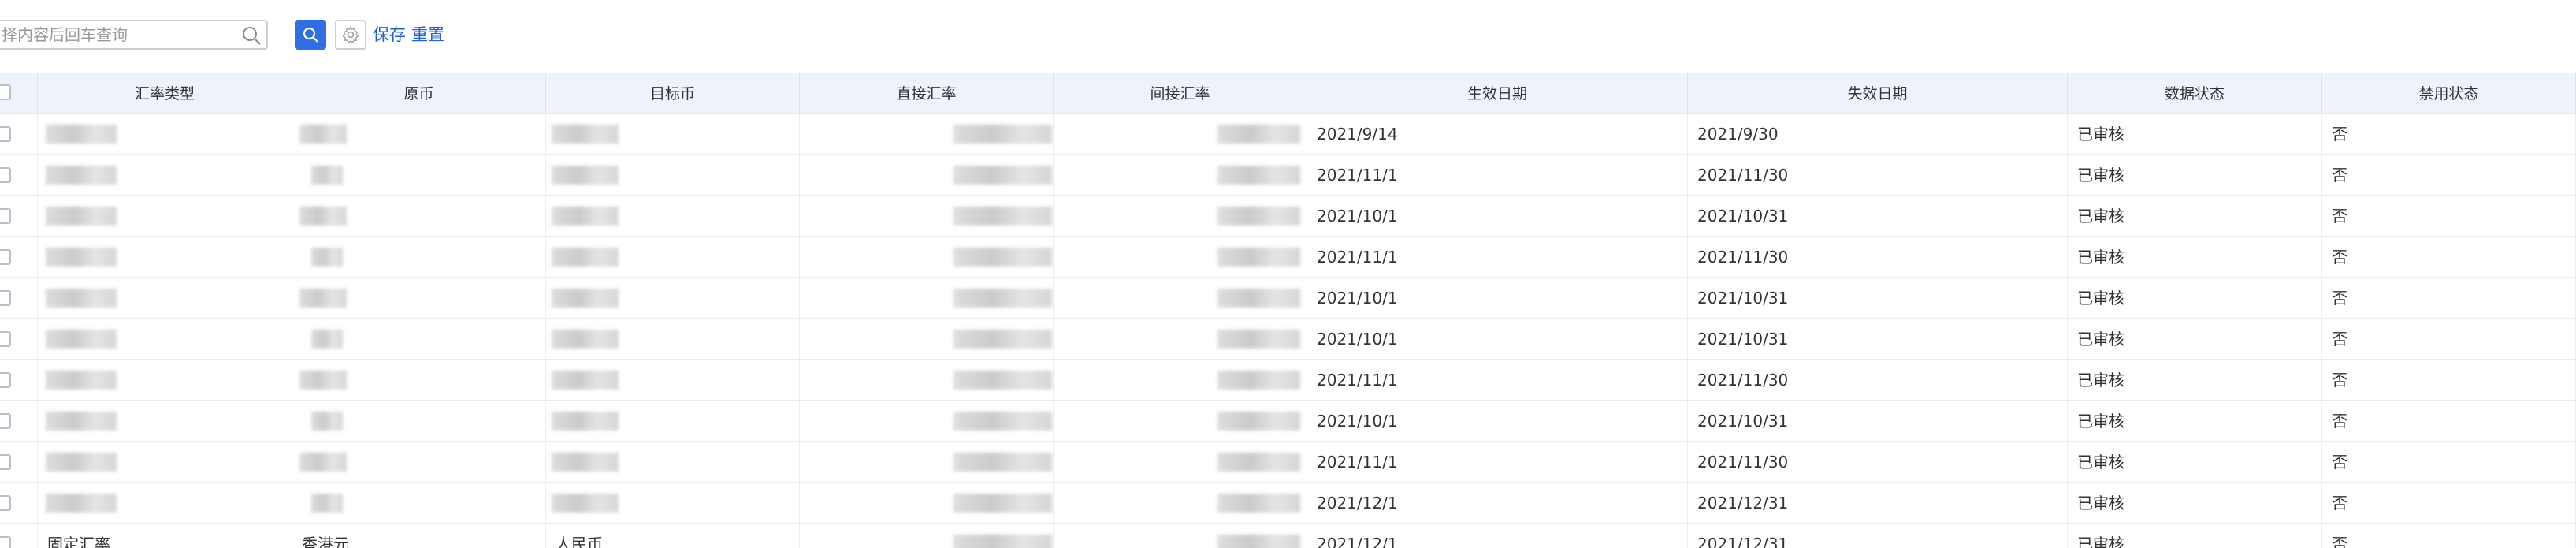 This screenshot has width=2576, height=548. Describe the element at coordinates (1497, 93) in the screenshot. I see `header-effective-date: 生效日期` at that location.